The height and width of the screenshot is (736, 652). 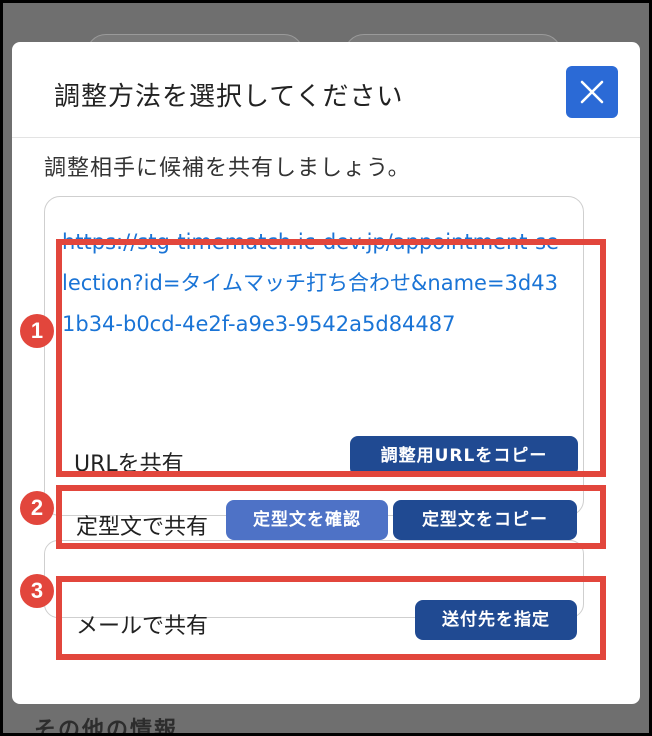 What do you see at coordinates (106, 727) in the screenshot?
I see `background-section-heading: その他の情報` at bounding box center [106, 727].